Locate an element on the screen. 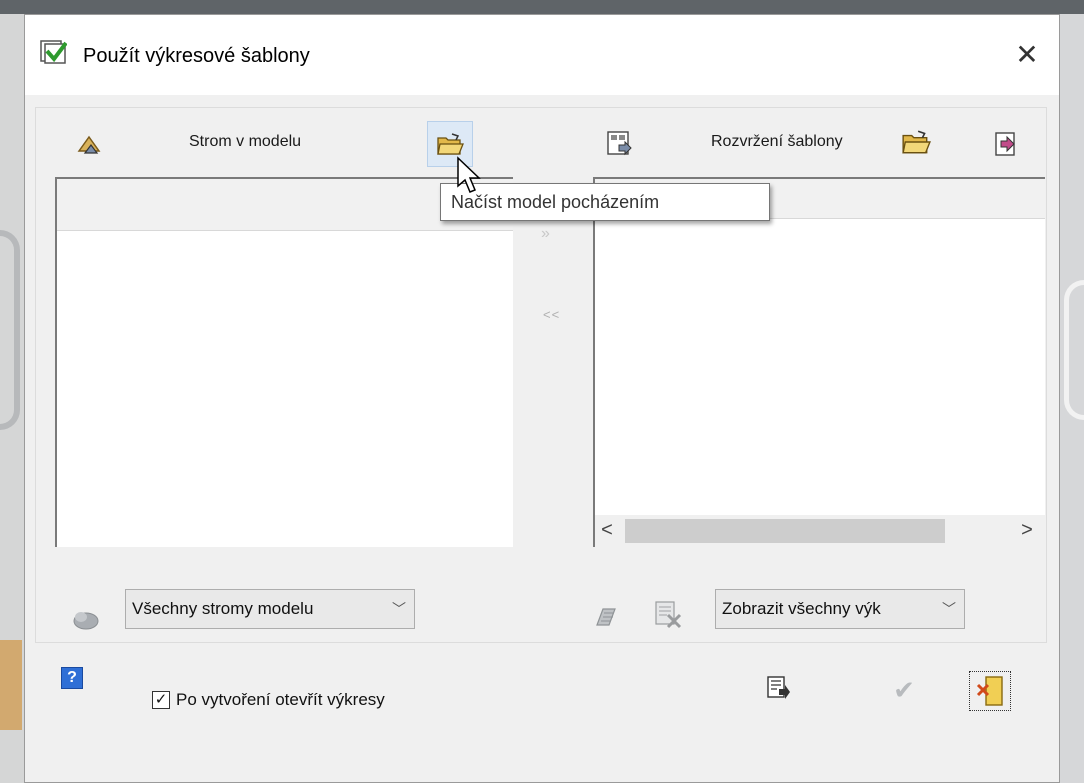 This screenshot has height=783, width=1084. title-bar: Použít výkresové šablony ✕ is located at coordinates (542, 55).